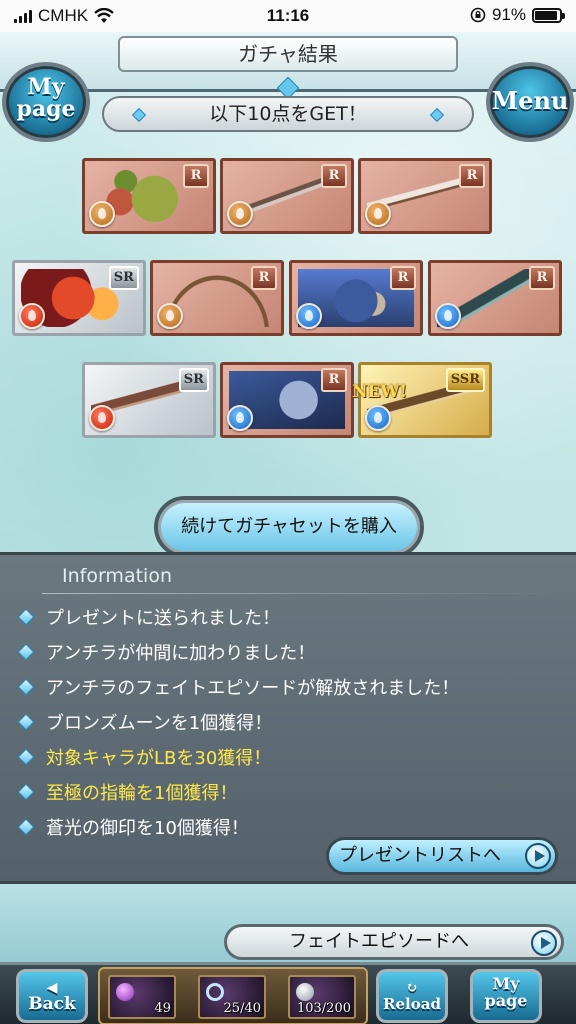 The image size is (576, 1024). I want to click on information-item: ブロンズムーンを1個獲得！, so click(286, 721).